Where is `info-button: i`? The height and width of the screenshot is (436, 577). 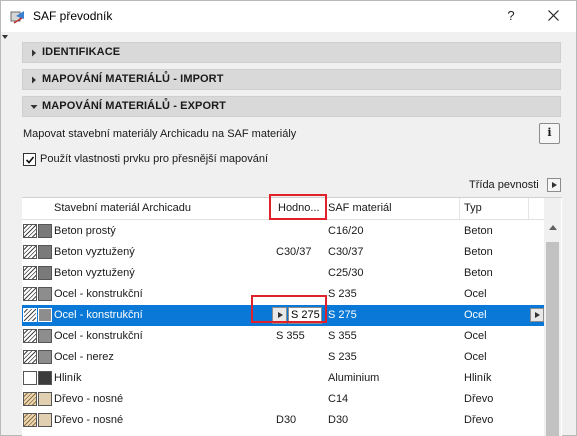
info-button: i is located at coordinates (549, 133).